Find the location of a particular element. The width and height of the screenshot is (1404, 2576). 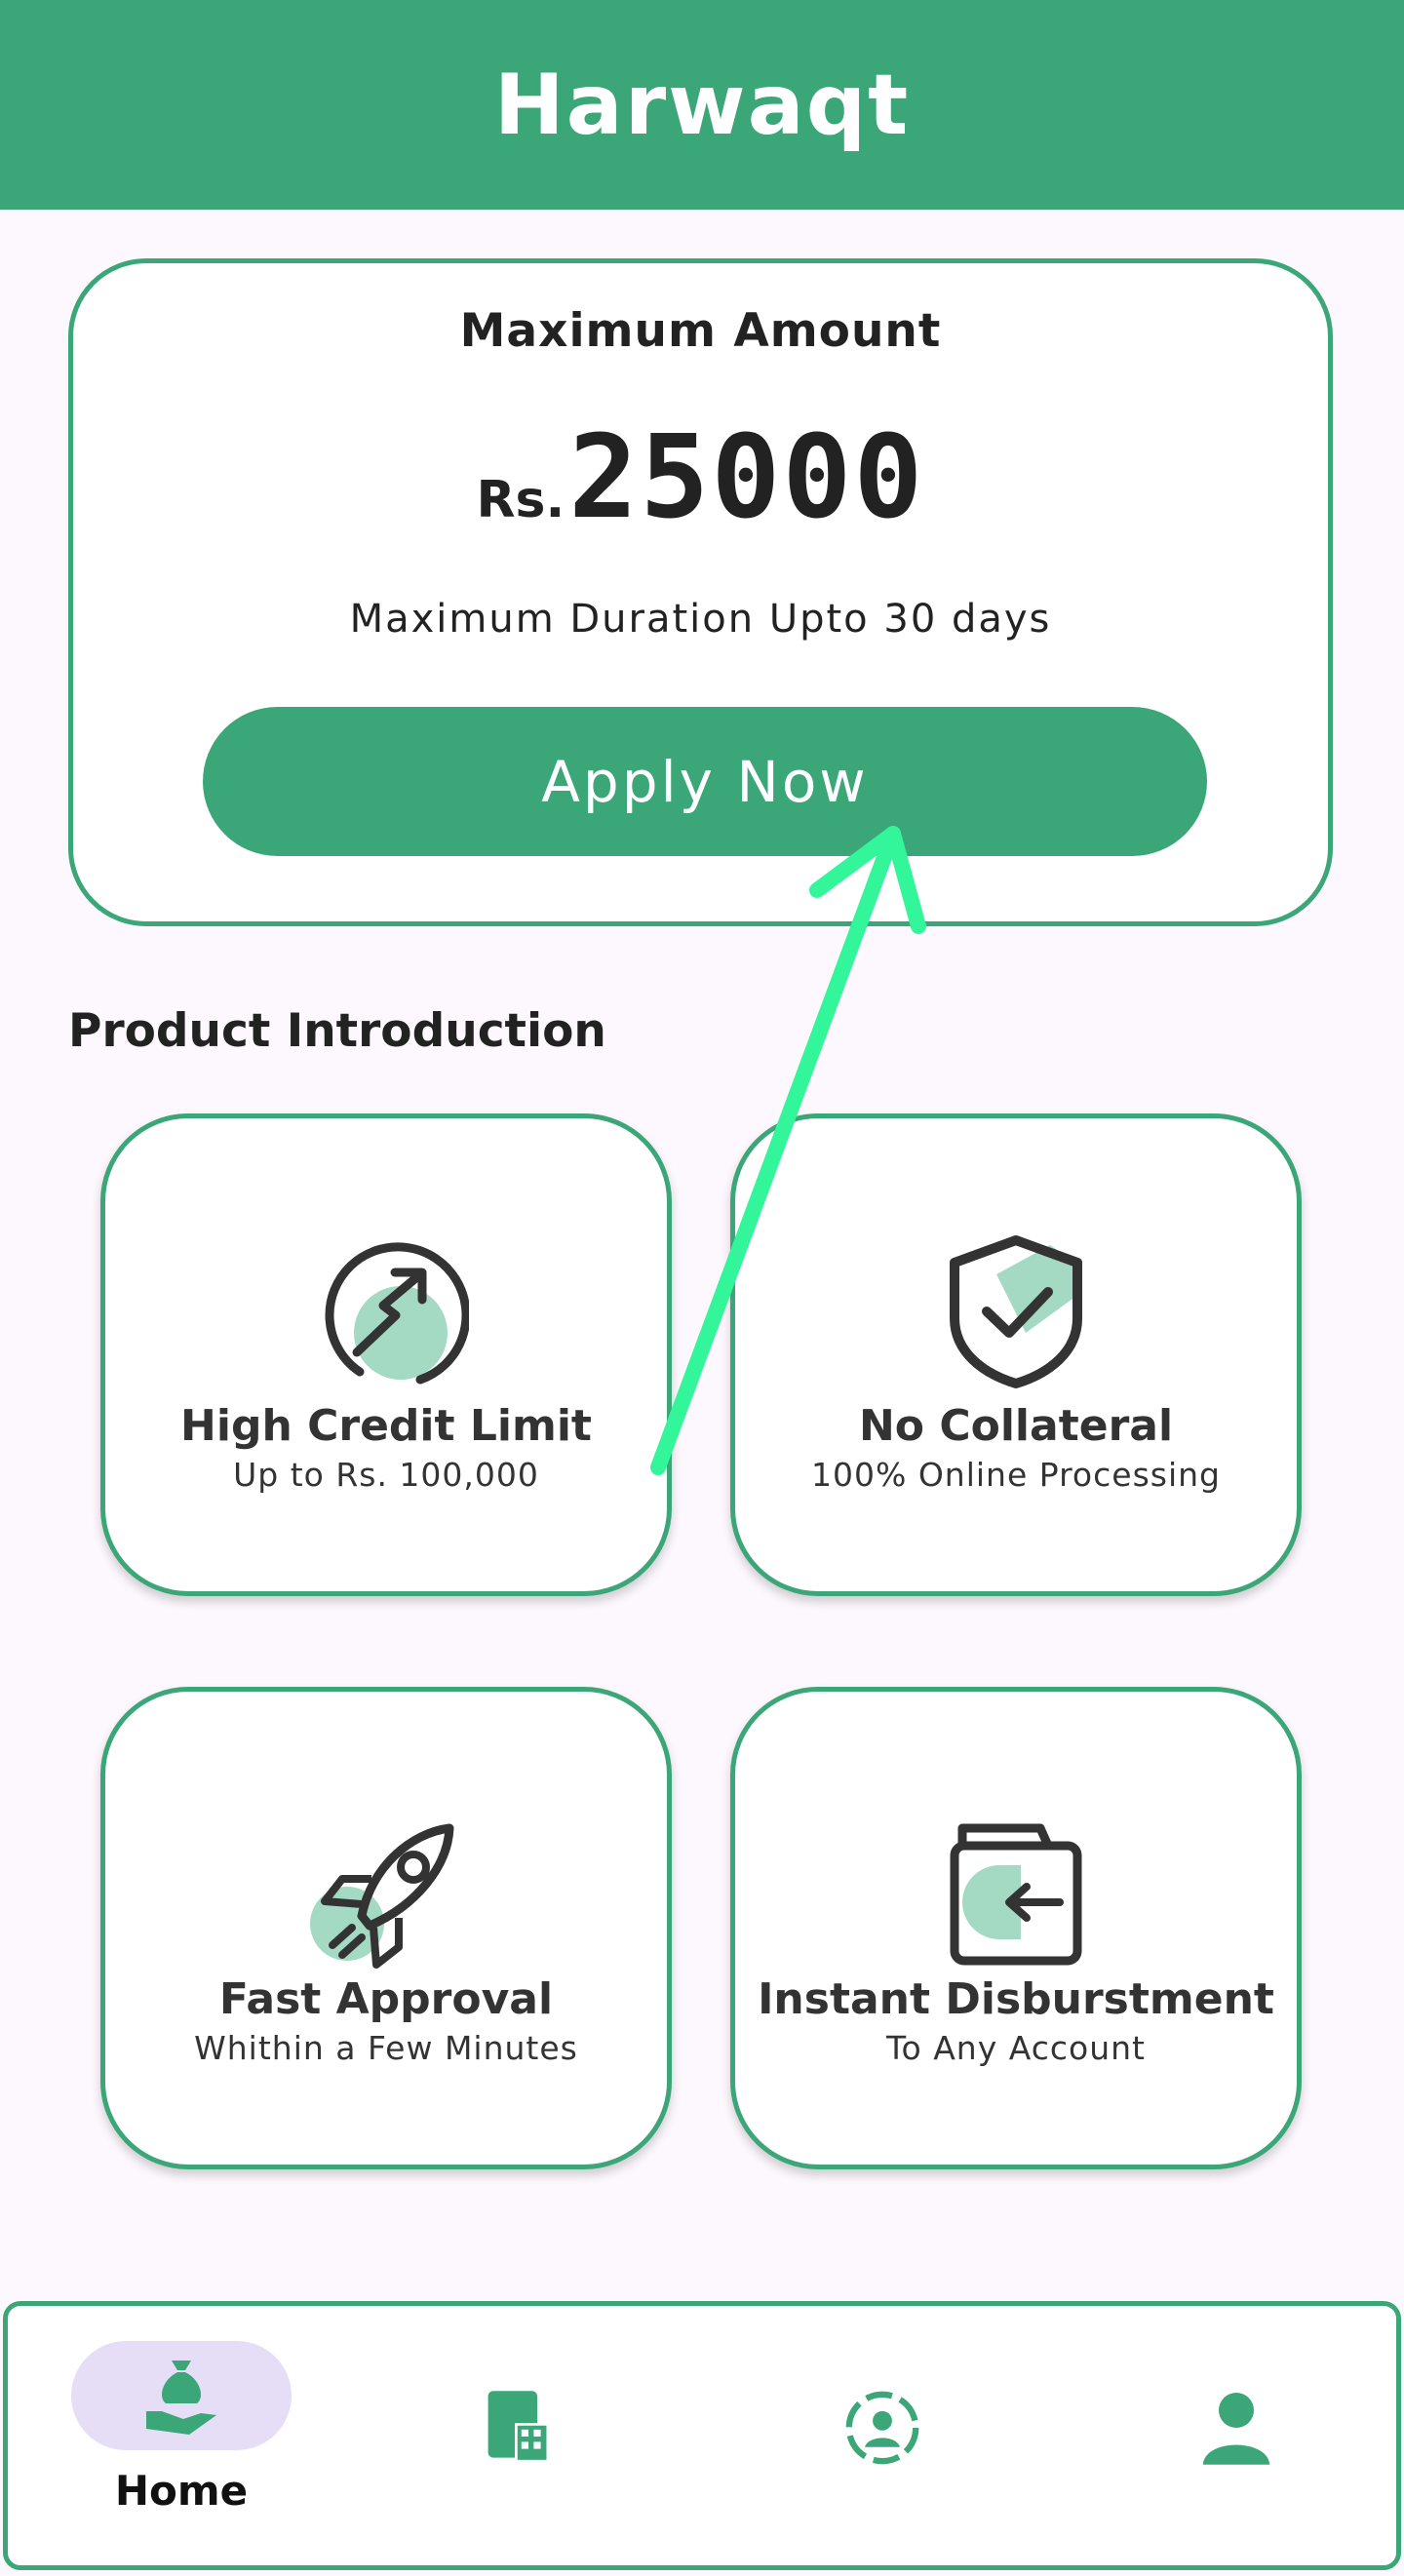

feature-card-fast-approval: Fast Approval Whithin a Few Minutes is located at coordinates (386, 1928).